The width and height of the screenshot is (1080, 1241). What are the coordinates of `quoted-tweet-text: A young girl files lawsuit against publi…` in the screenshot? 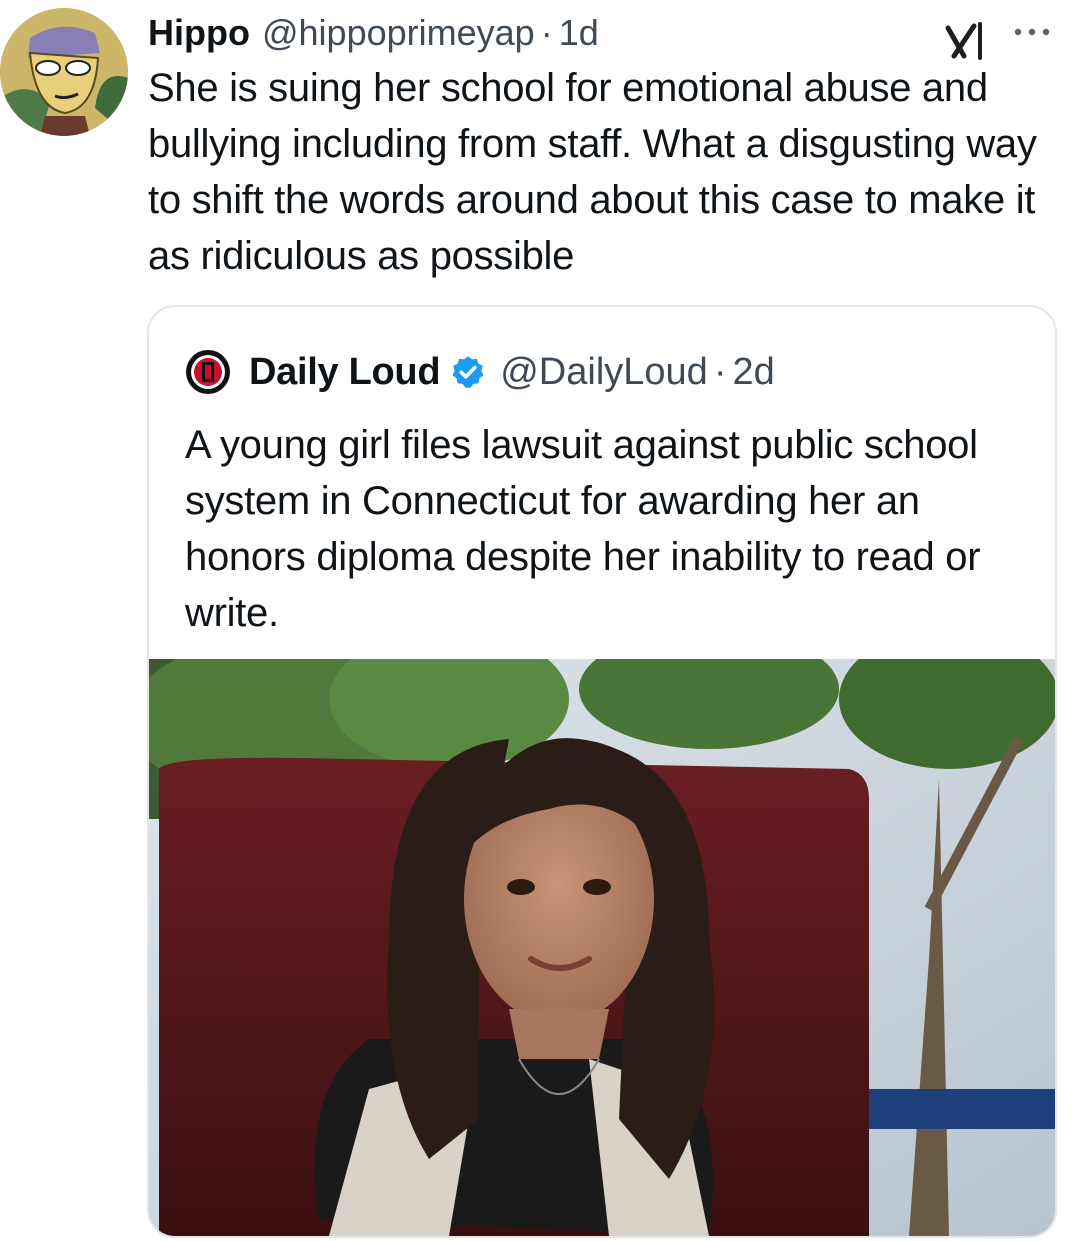 It's located at (583, 529).